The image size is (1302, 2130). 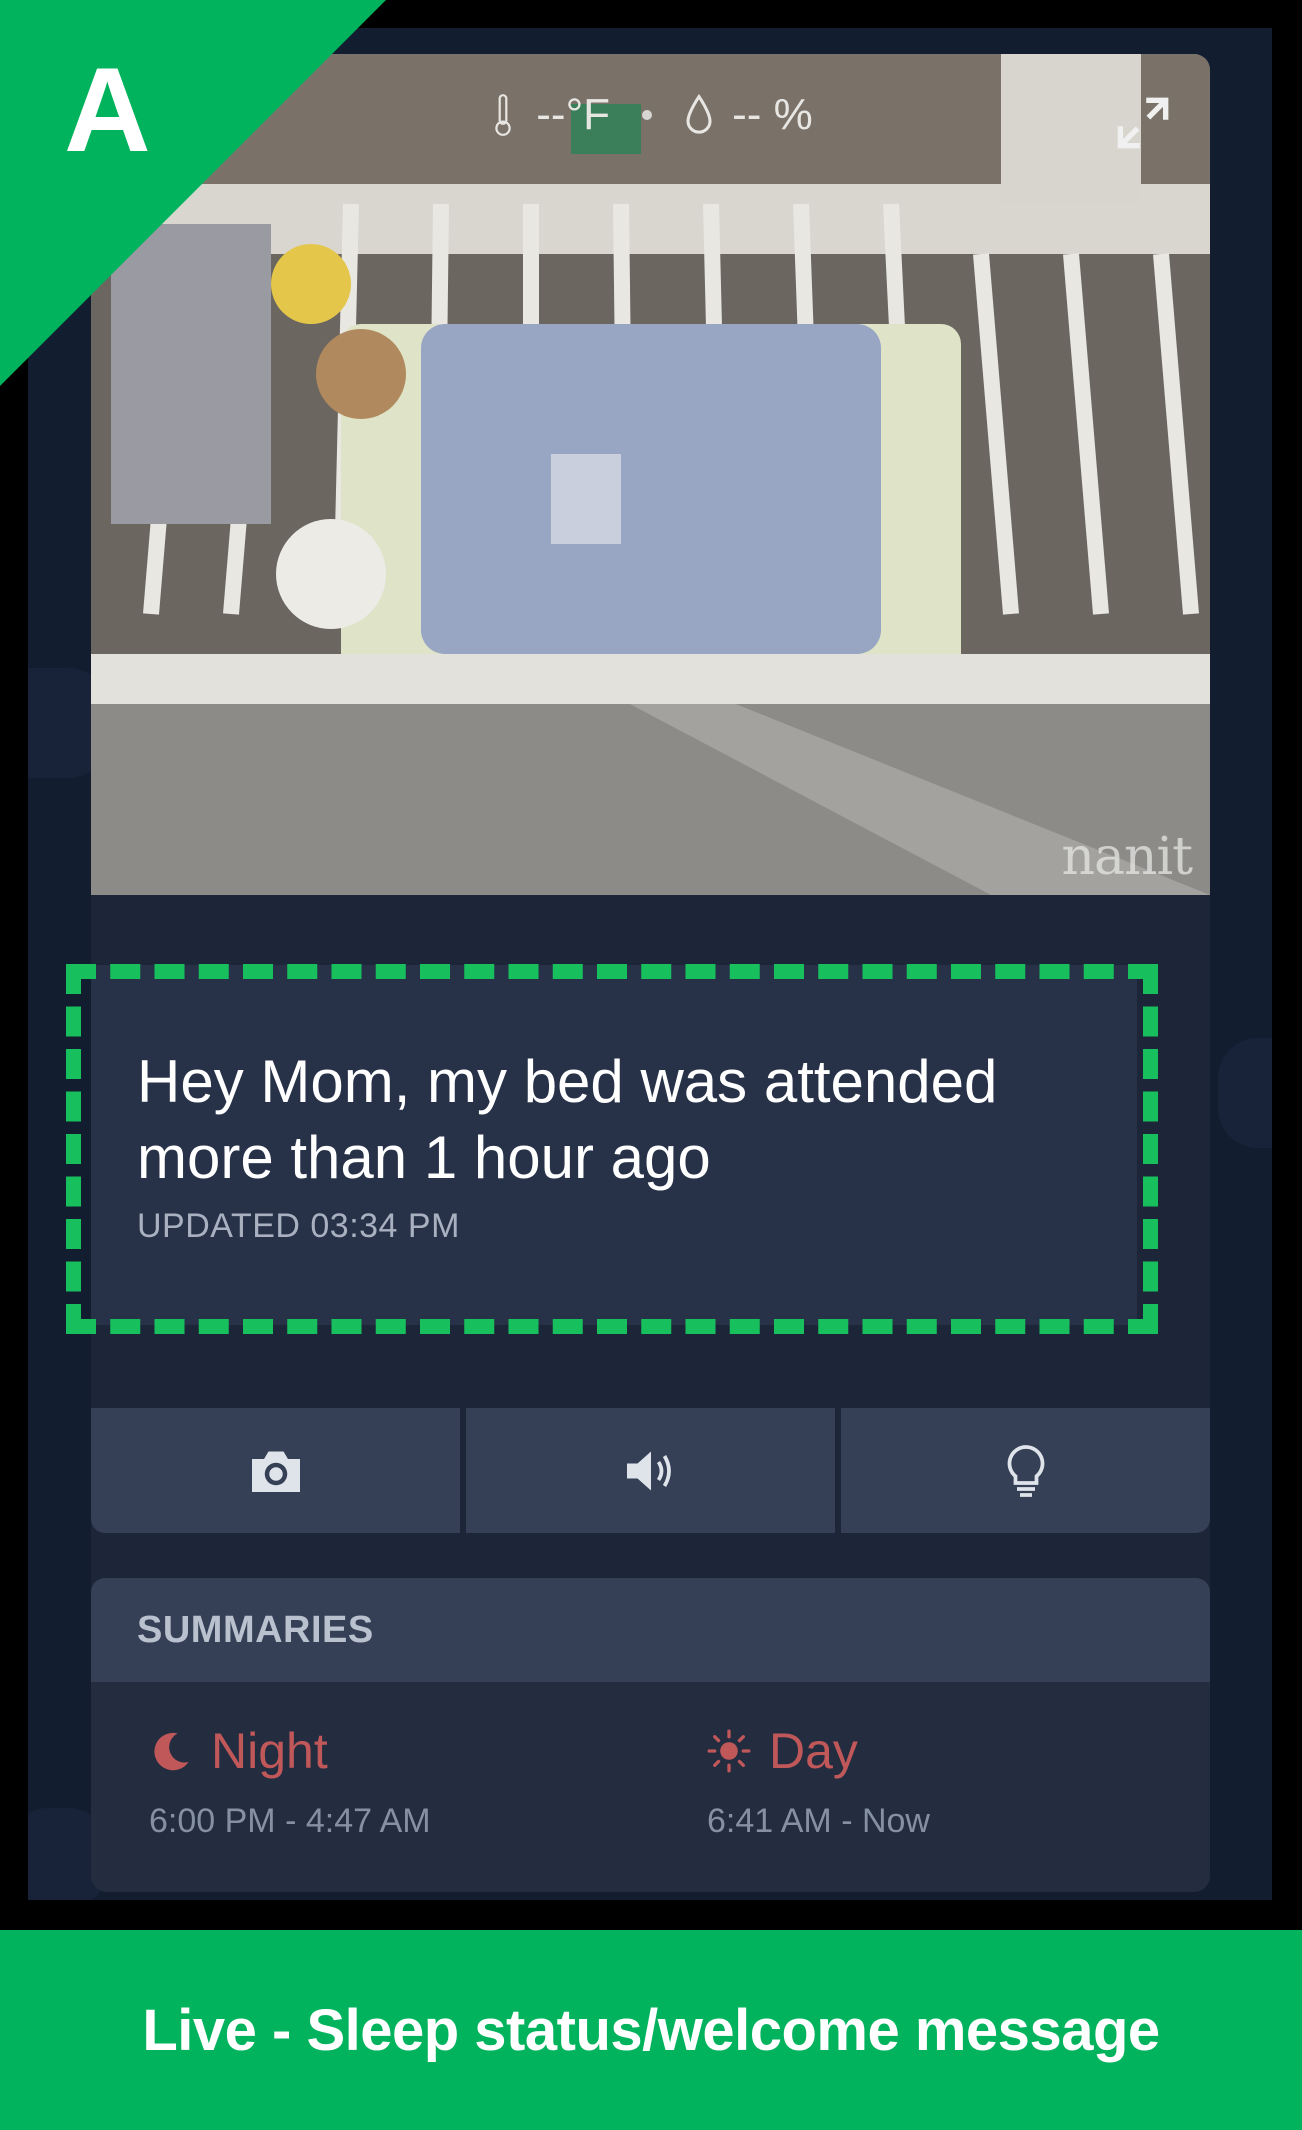 I want to click on badge-letter: A, so click(x=107, y=110).